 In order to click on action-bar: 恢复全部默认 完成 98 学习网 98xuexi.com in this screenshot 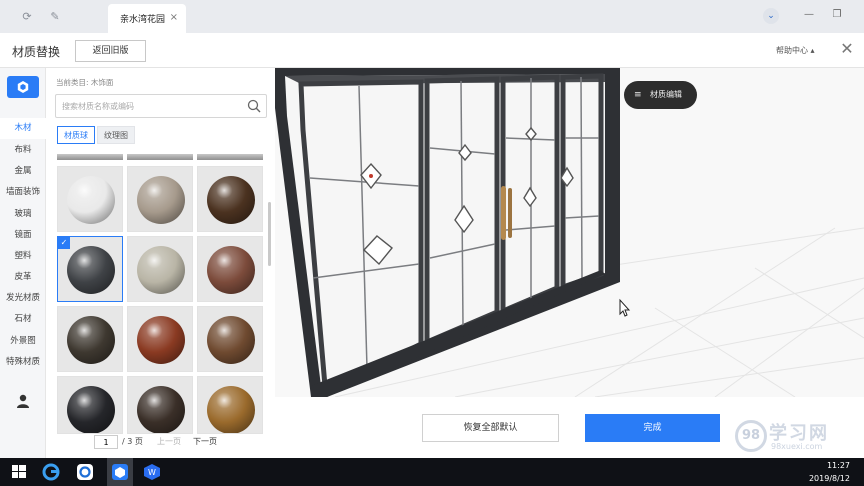, I will do `click(569, 427)`.